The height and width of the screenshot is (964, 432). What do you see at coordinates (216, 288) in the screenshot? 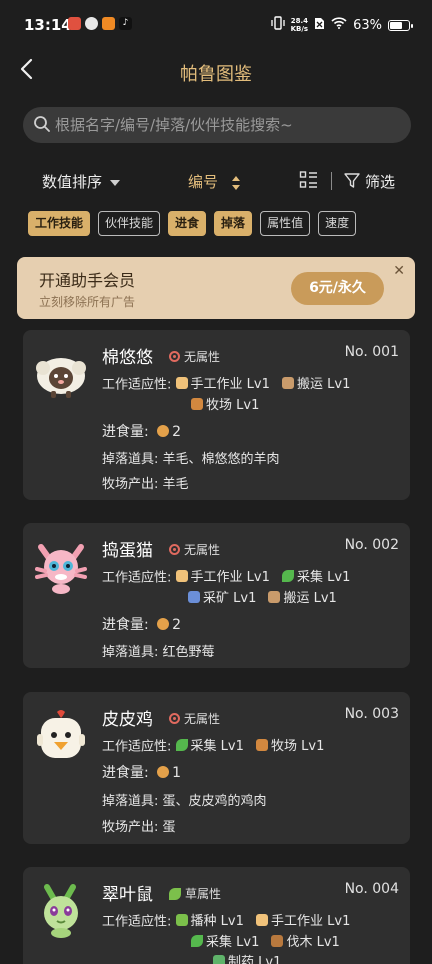
I see `vip-banner: 开通助手会员 立刻移除所有广告 6元/永久 ✕` at bounding box center [216, 288].